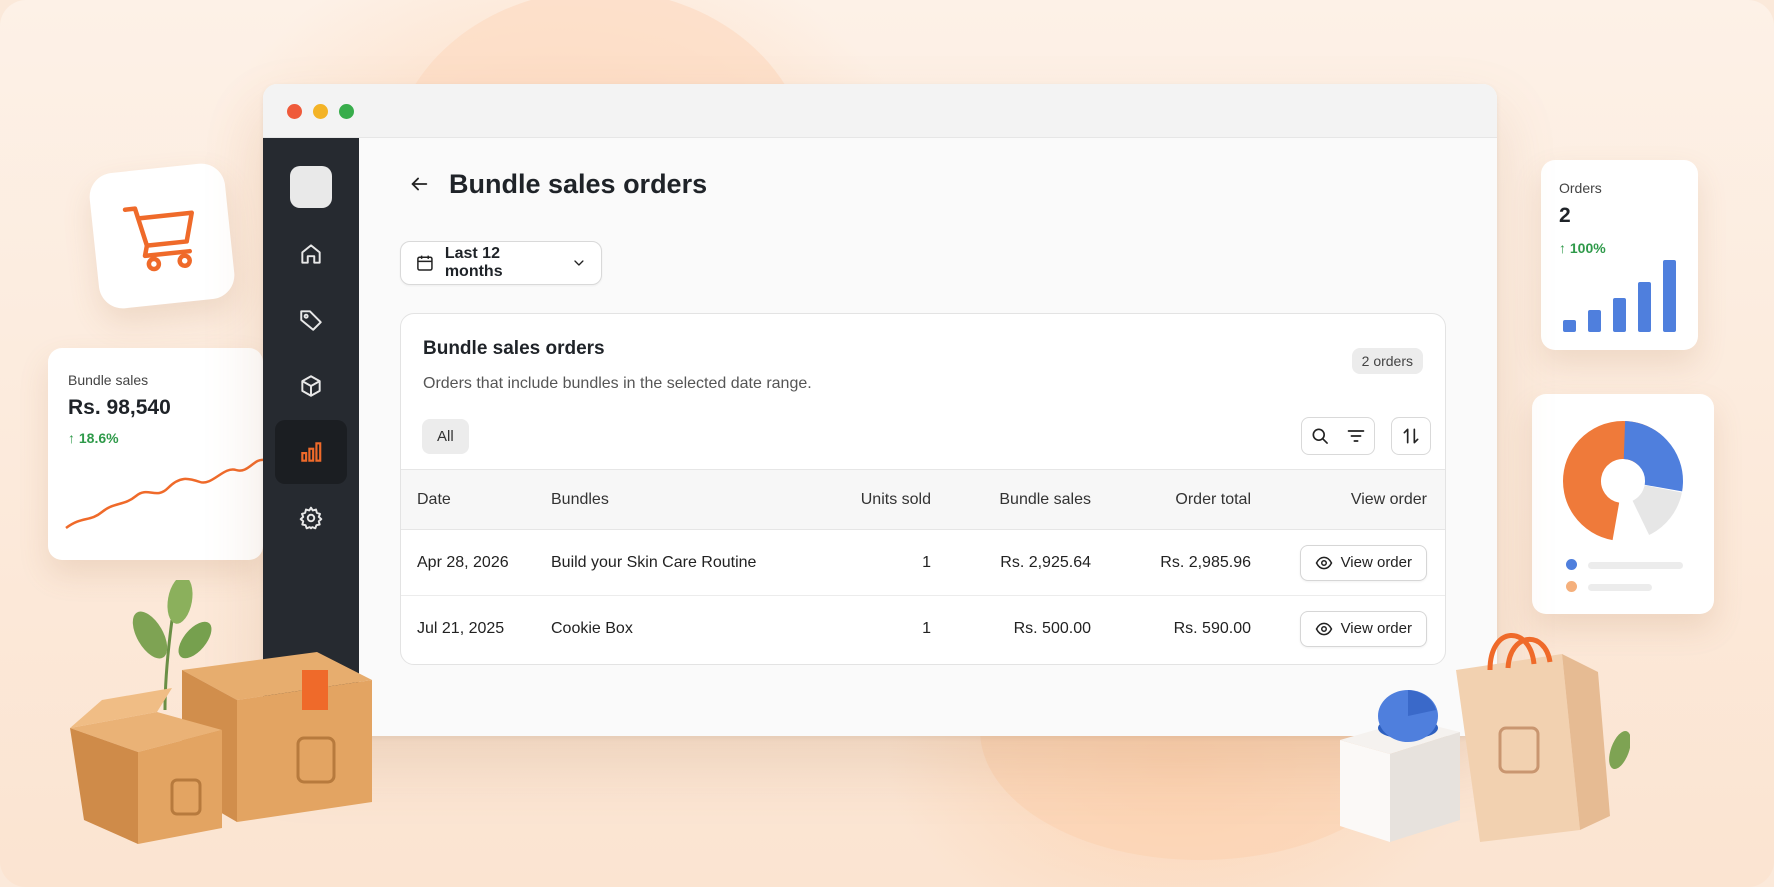  What do you see at coordinates (1571, 564) in the screenshot?
I see `legend-dot-blue` at bounding box center [1571, 564].